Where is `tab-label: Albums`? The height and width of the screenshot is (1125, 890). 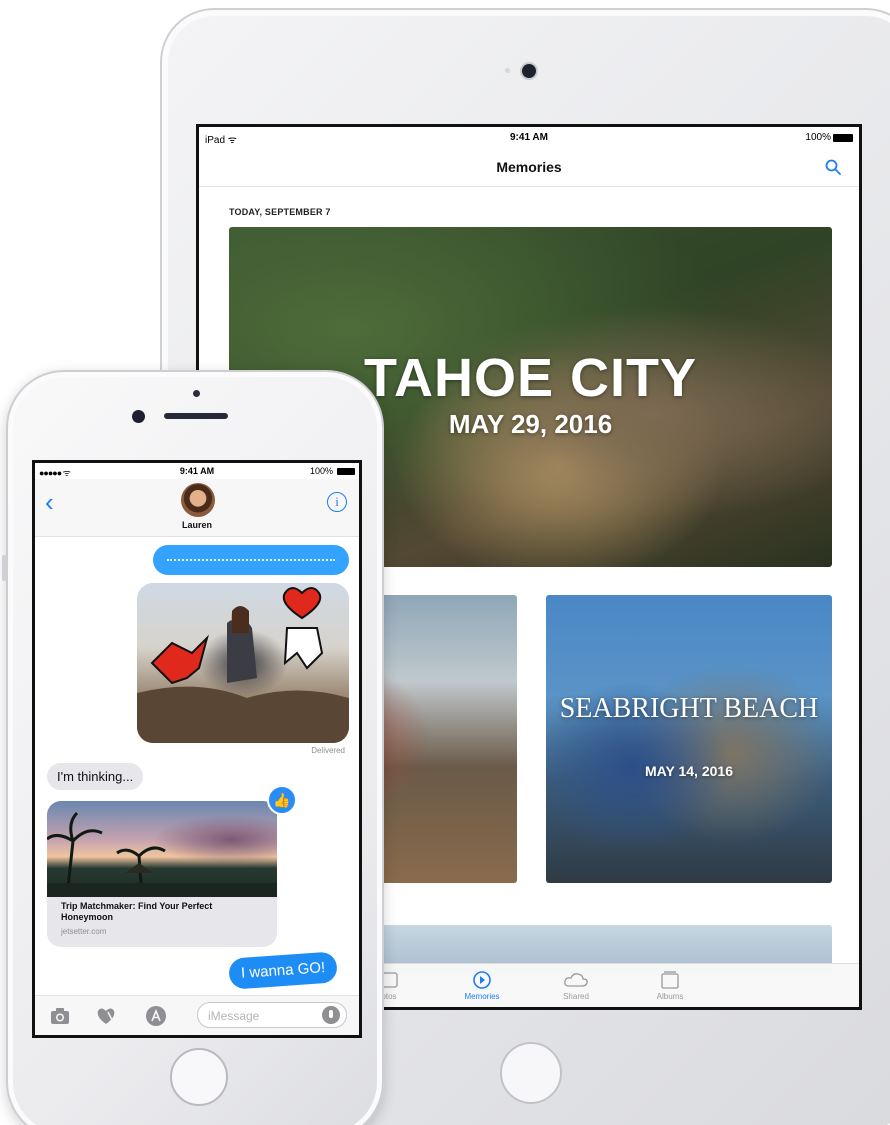
tab-label: Albums is located at coordinates (670, 996).